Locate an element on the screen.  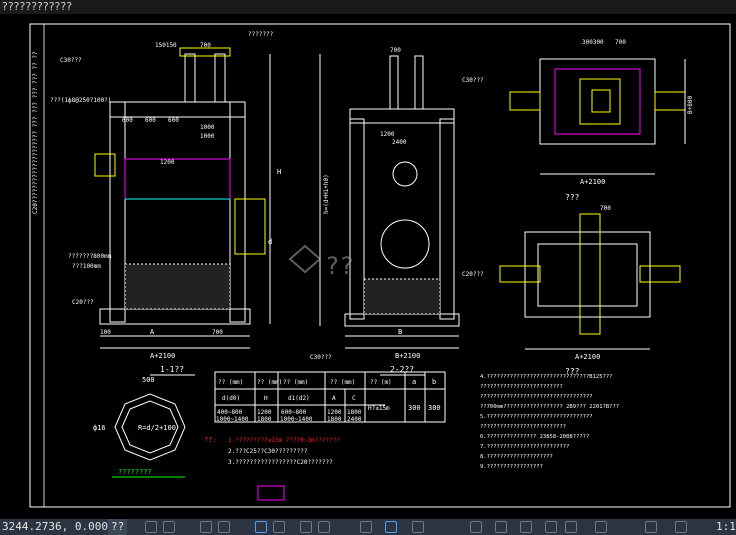
td-r1-4: C is located at coordinates (354, 398).